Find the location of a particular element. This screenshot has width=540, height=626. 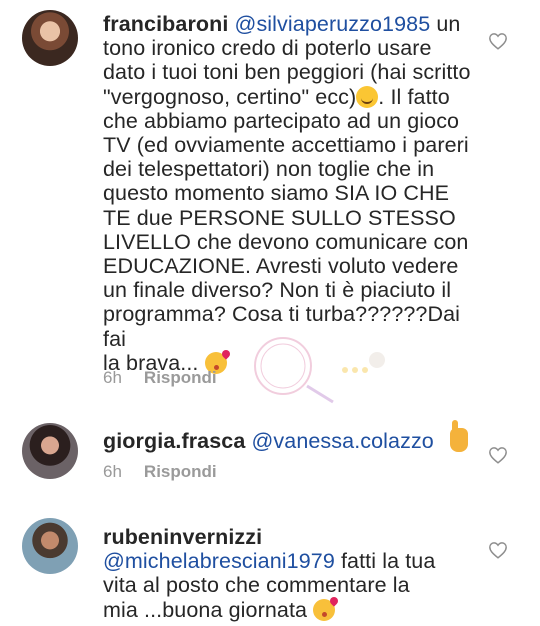

comment-text-line: TE due PERSONE SULLO STESSO is located at coordinates (279, 217).